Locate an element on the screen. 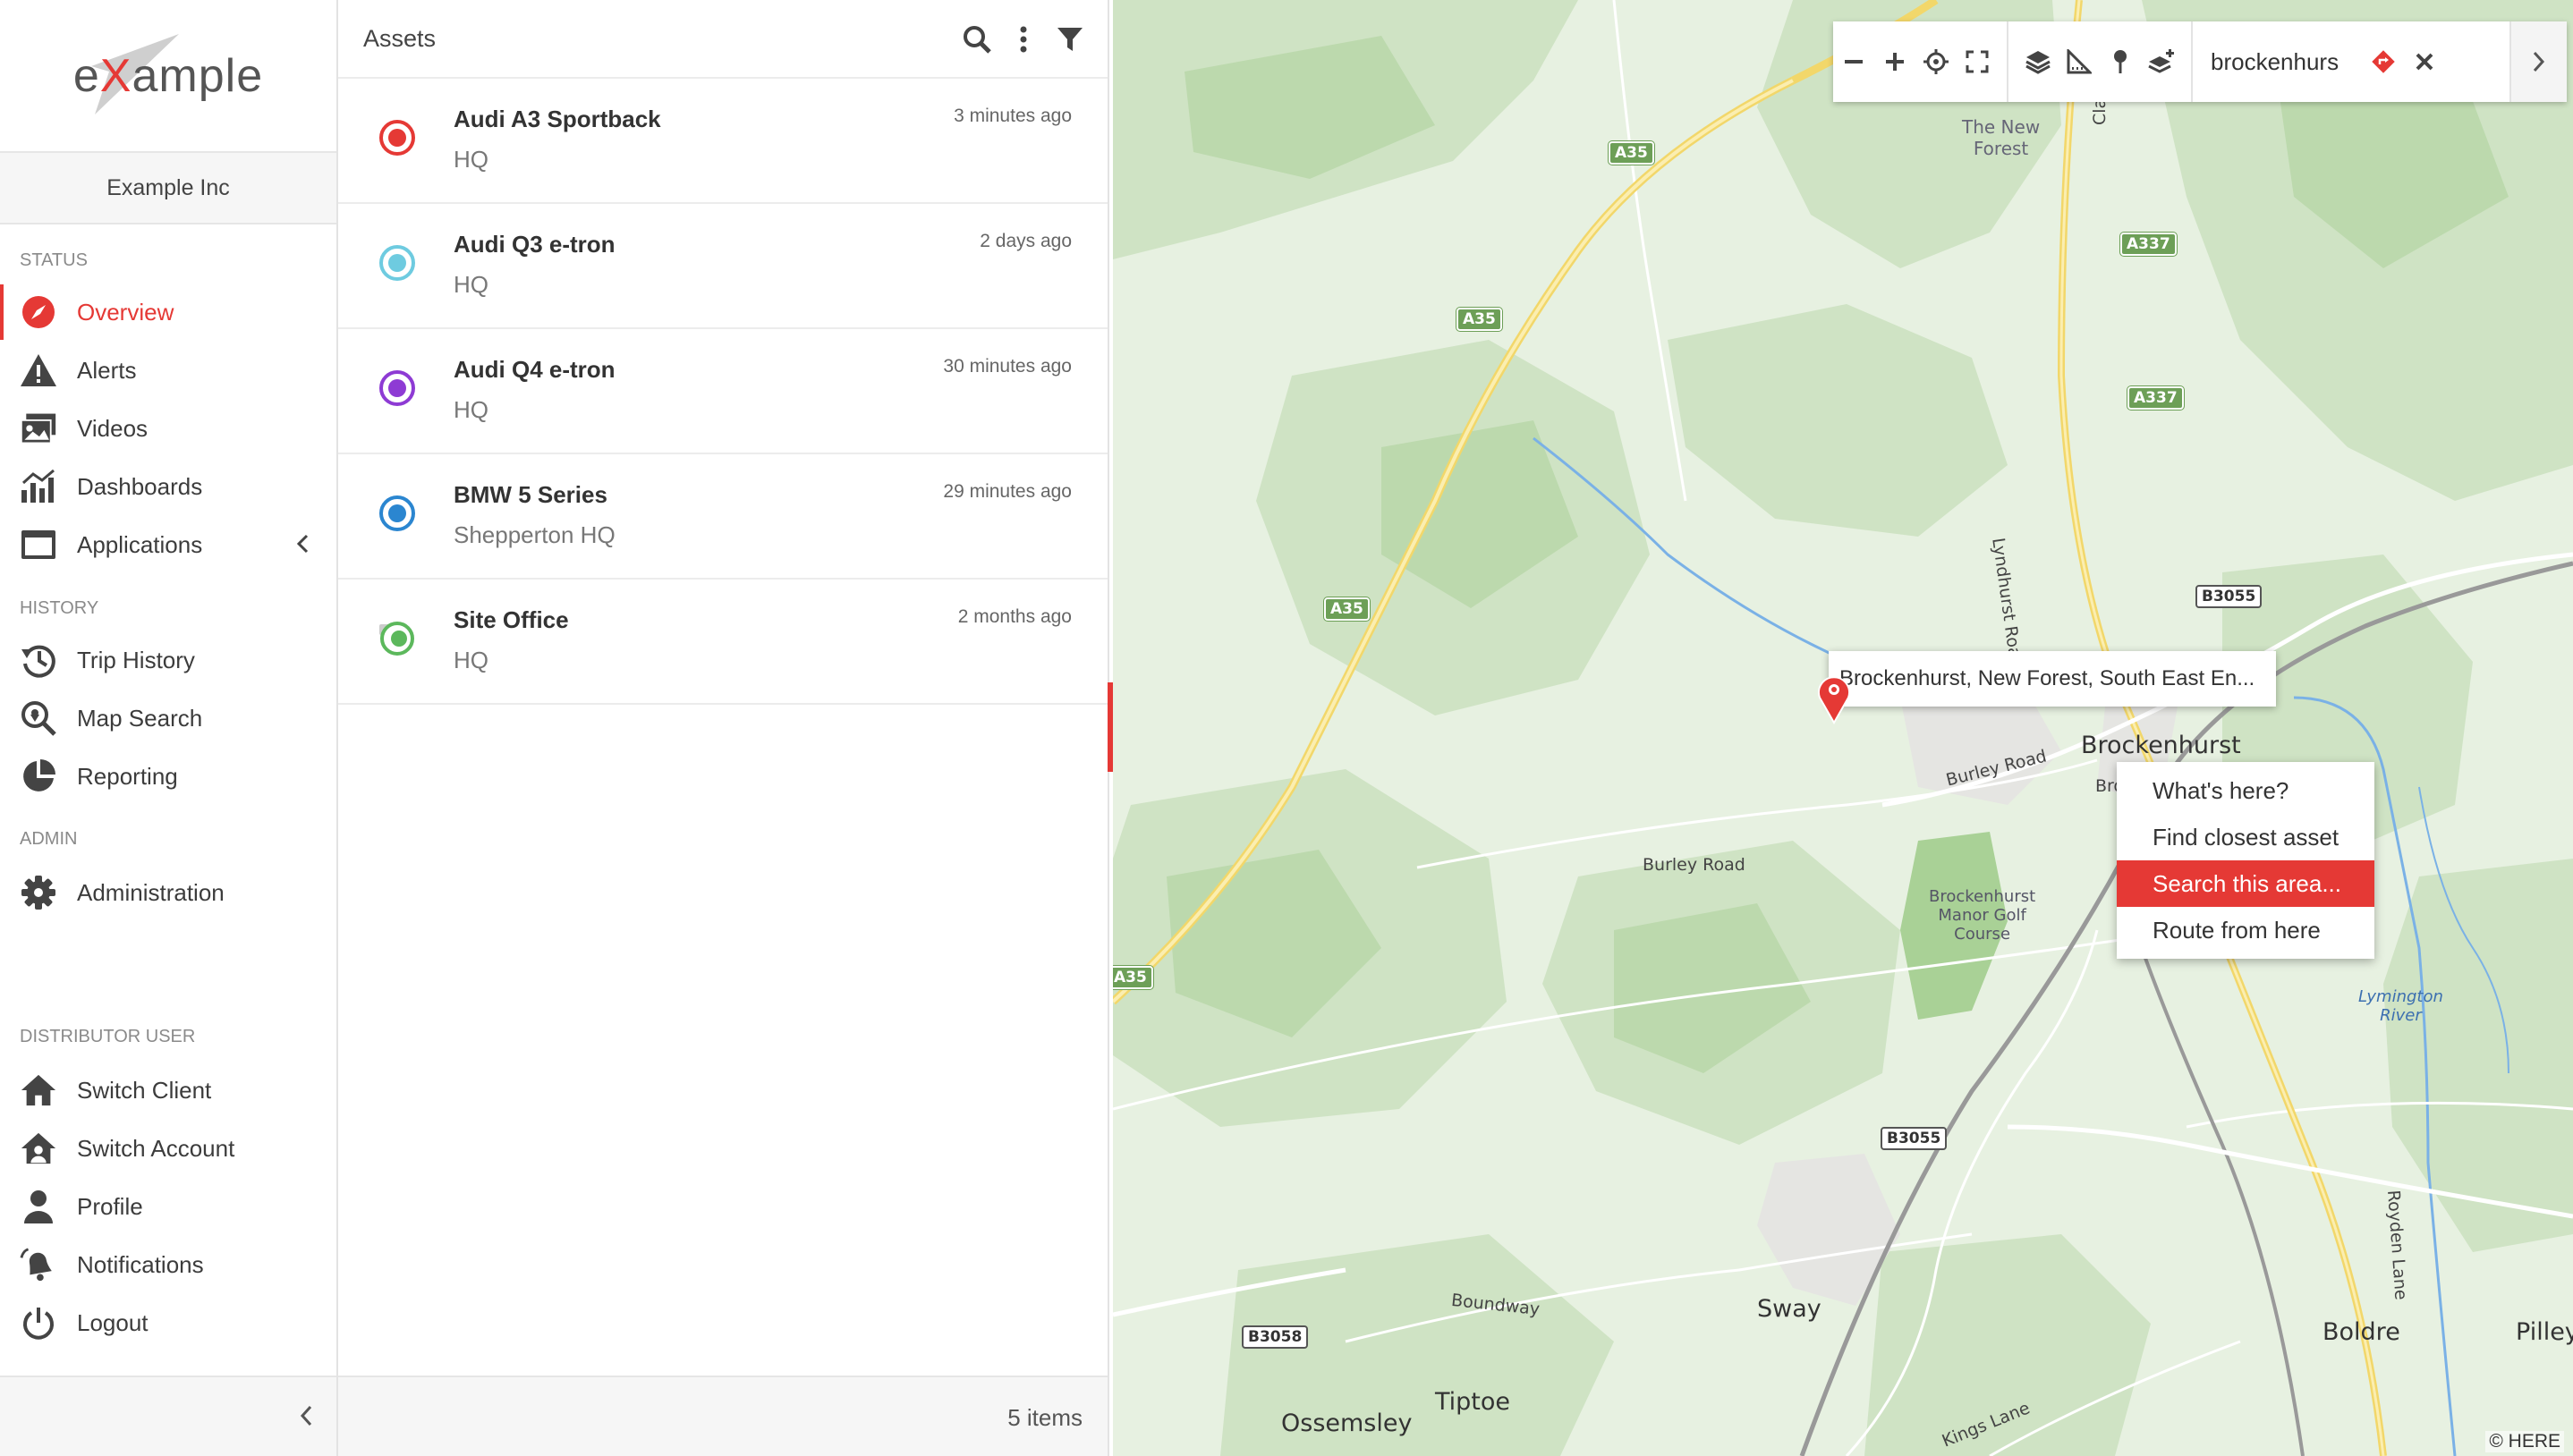 This screenshot has width=2573, height=1456. nav-applications: Applications is located at coordinates (168, 544).